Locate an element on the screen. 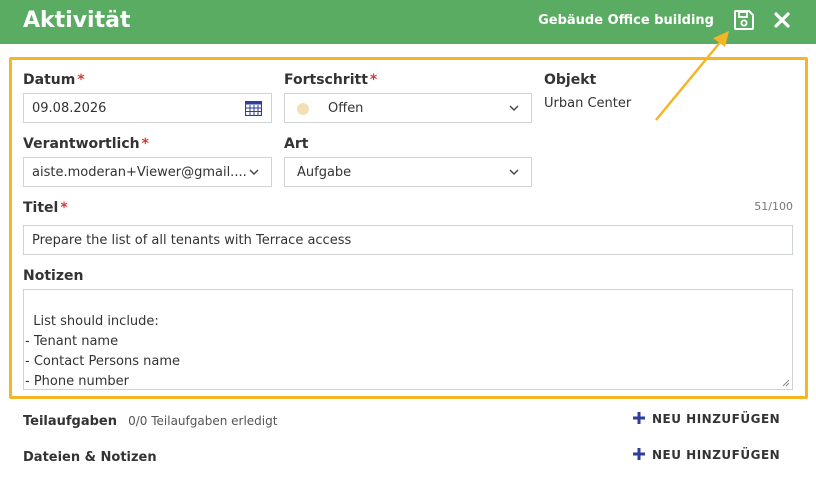  titel-char-counter: 51/100 is located at coordinates (773, 206).